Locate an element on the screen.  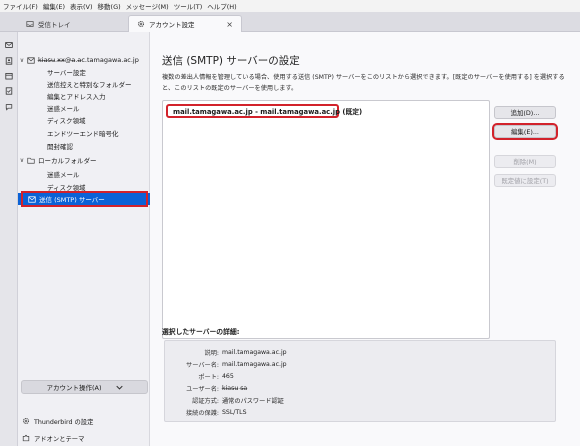
local-folders-label: ローカルフォルダー is located at coordinates (67, 161).